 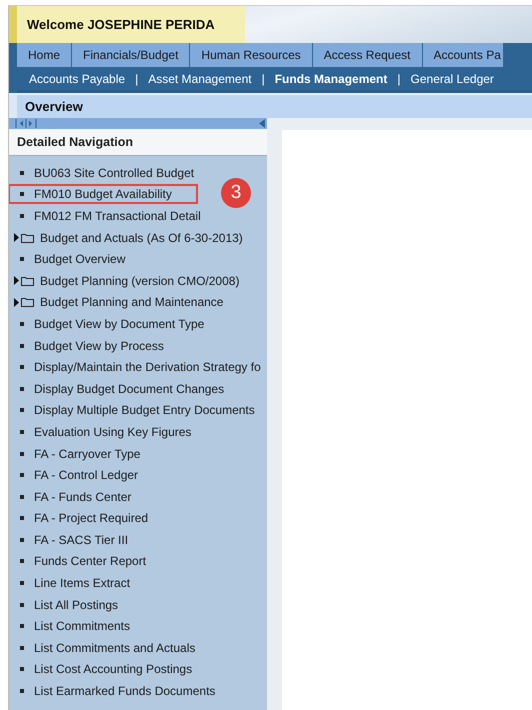 I want to click on sub-nav-tab: Accounts Payable, so click(x=77, y=79).